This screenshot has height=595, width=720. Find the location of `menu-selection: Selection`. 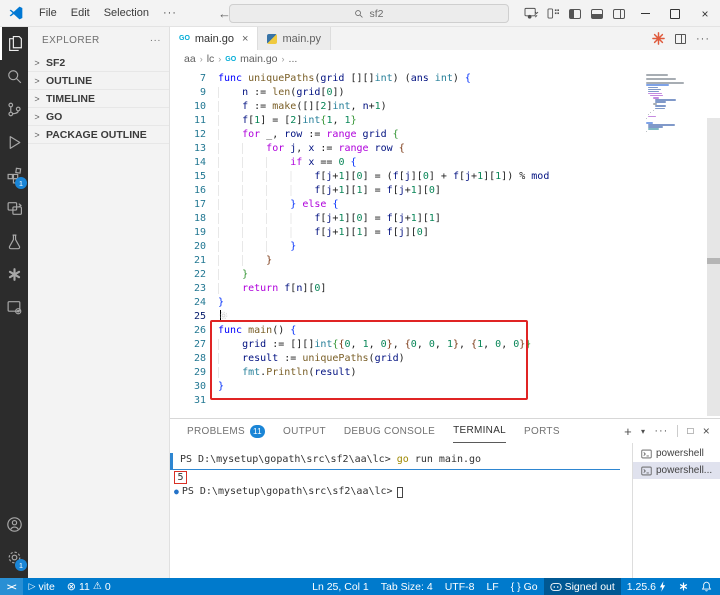

menu-selection: Selection is located at coordinates (126, 13).